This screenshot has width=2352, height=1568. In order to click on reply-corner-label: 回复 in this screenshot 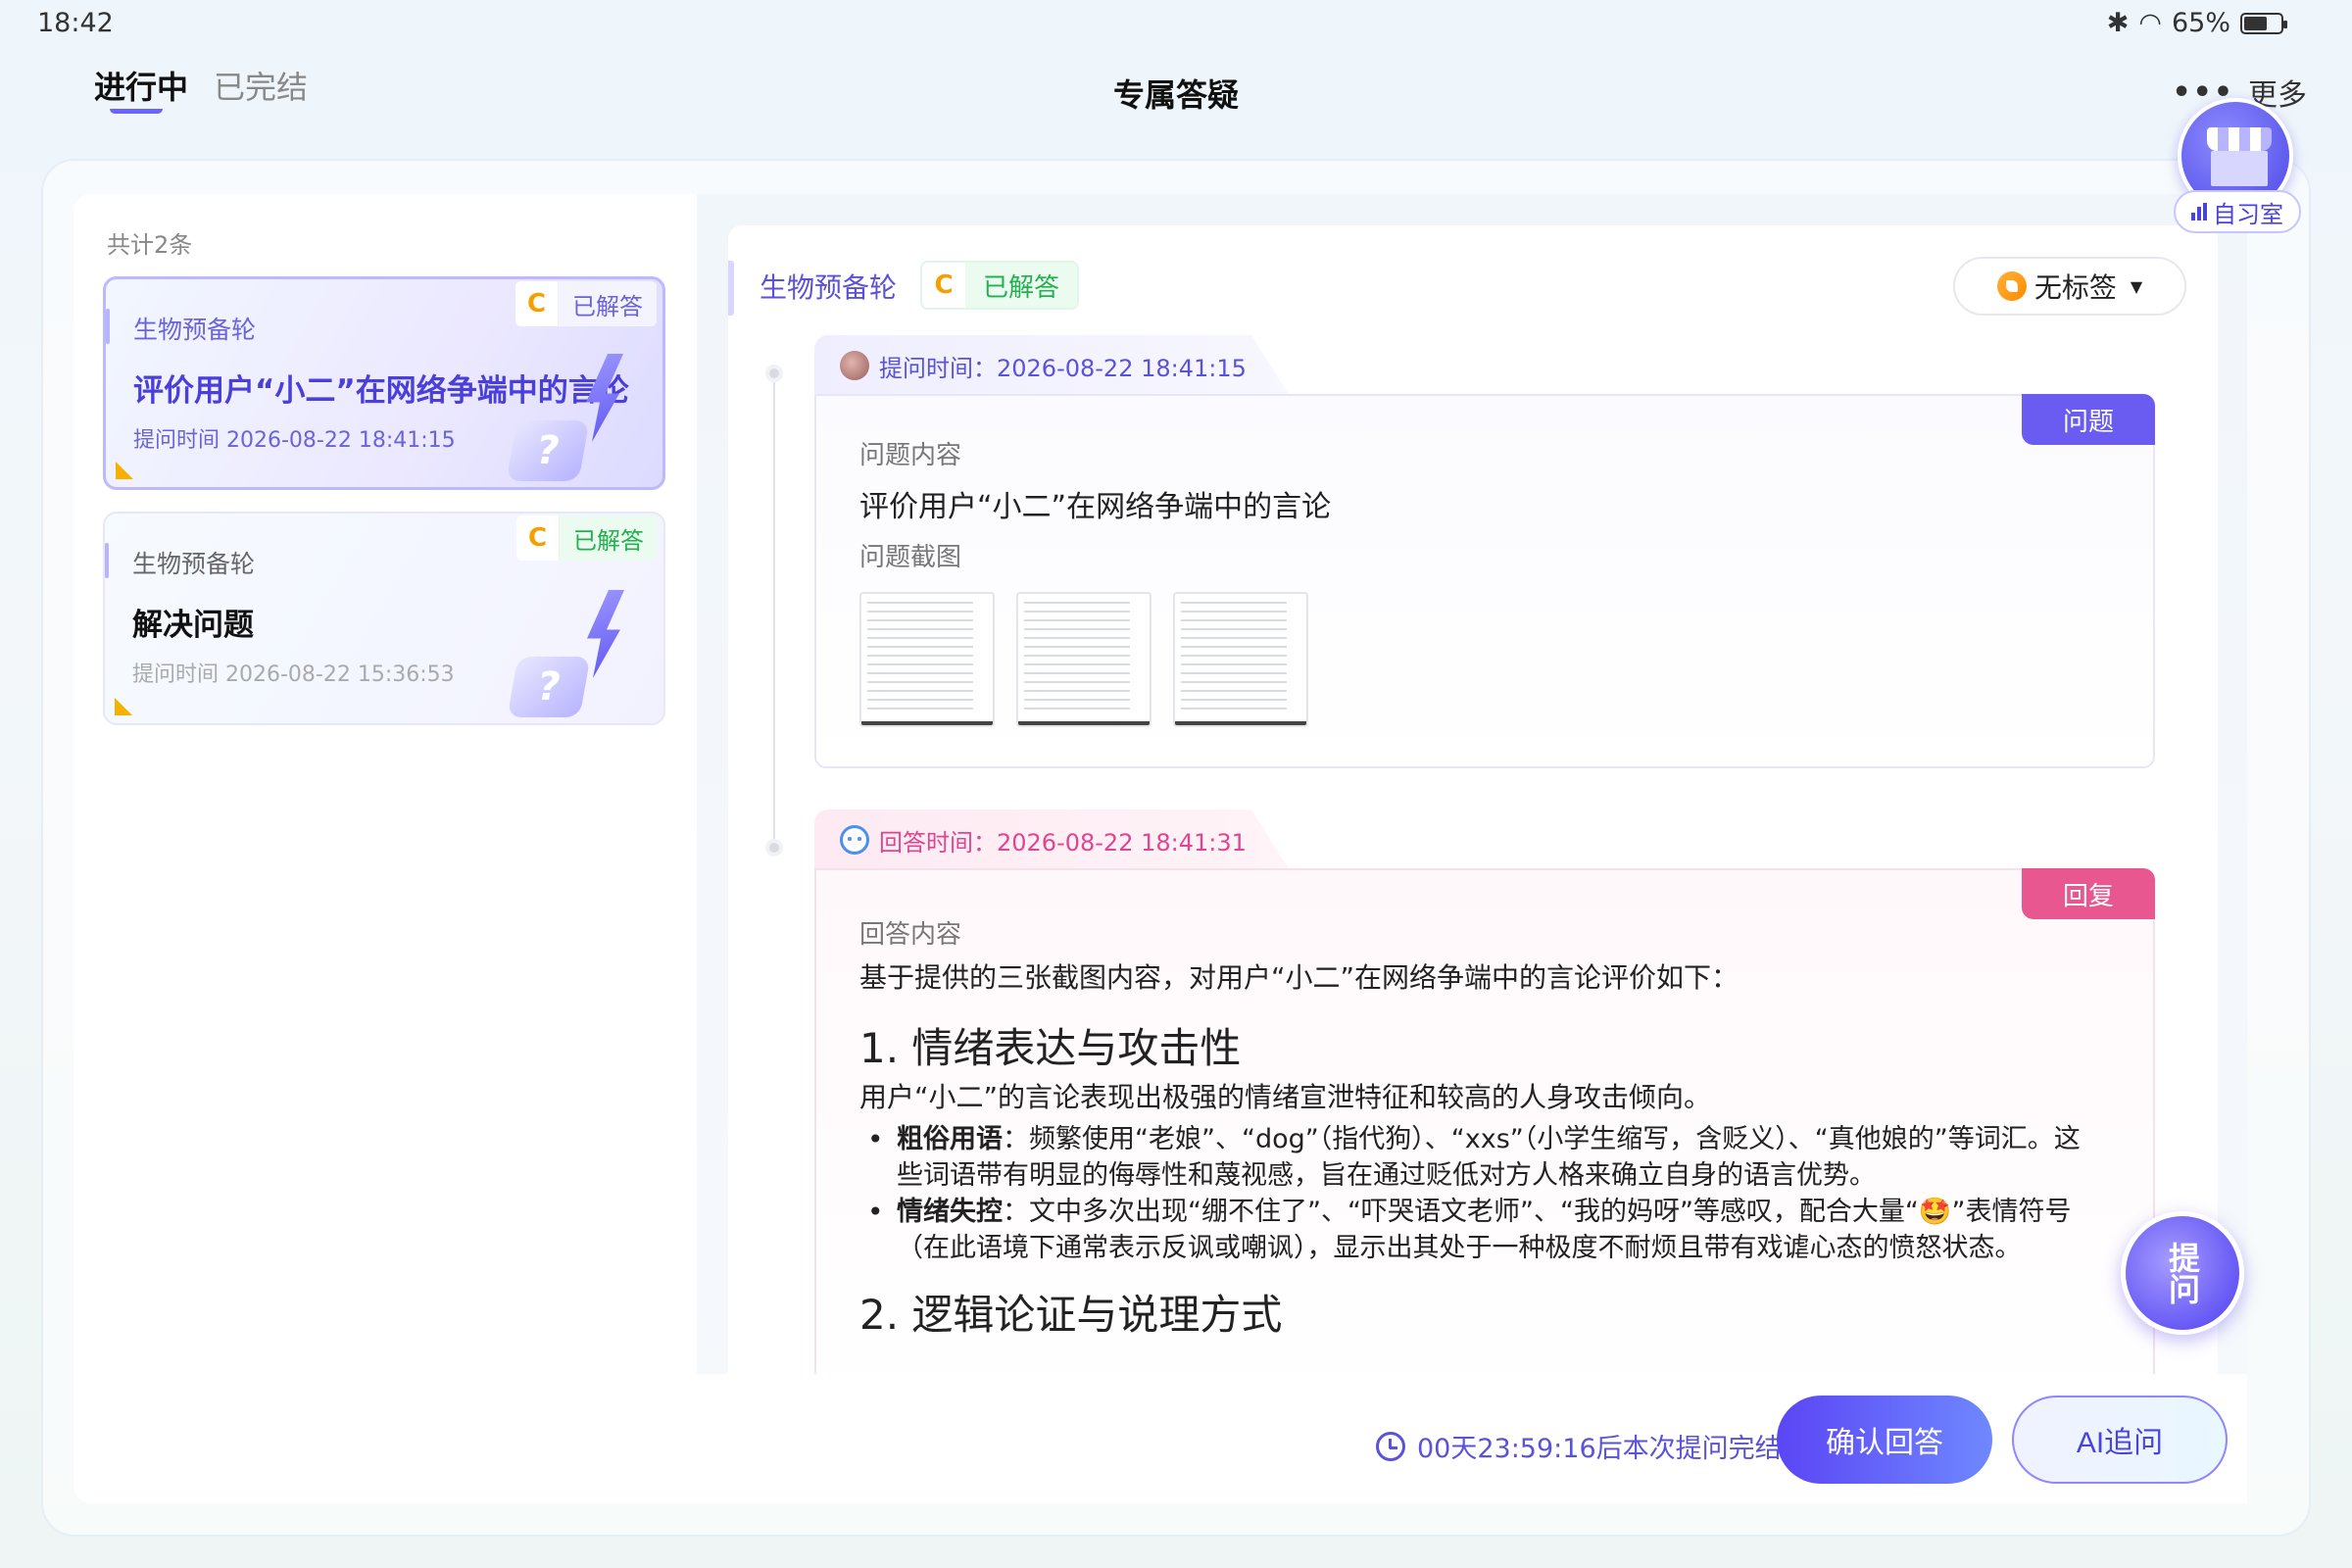, I will do `click(2088, 893)`.